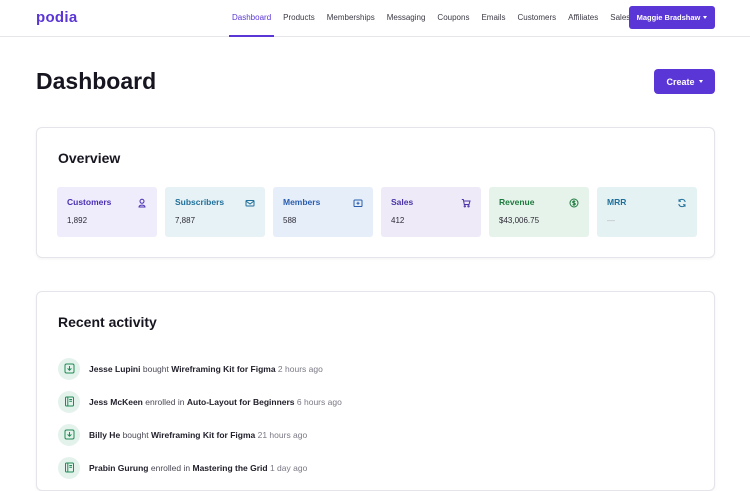 This screenshot has height=491, width=750. Describe the element at coordinates (611, 220) in the screenshot. I see `stat-value: —` at that location.